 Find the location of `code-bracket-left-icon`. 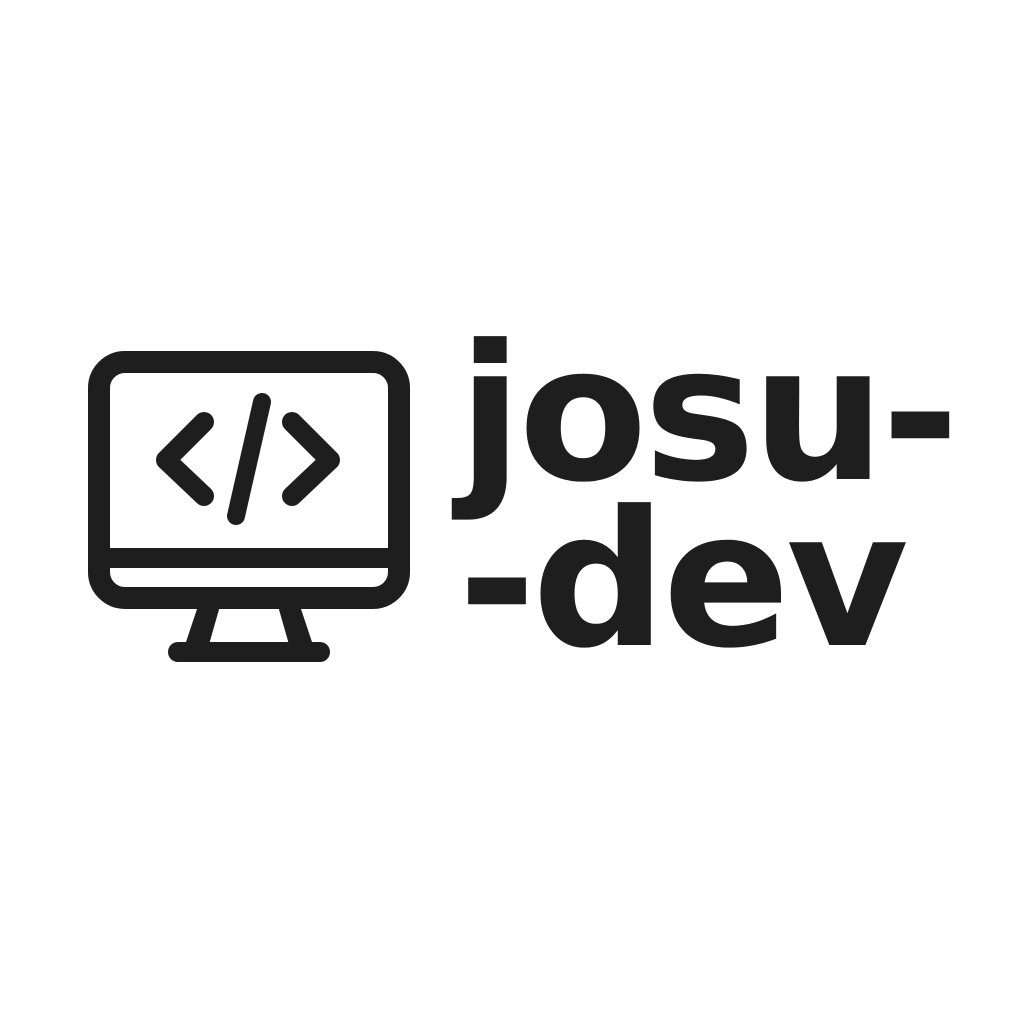

code-bracket-left-icon is located at coordinates (185, 459).